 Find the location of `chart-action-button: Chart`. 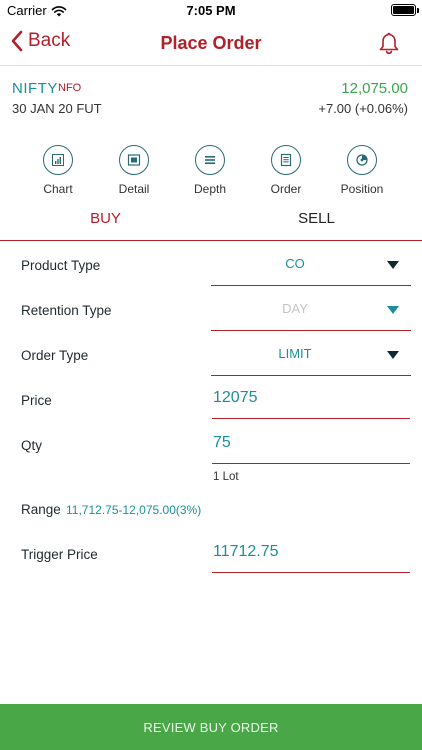

chart-action-button: Chart is located at coordinates (58, 170).